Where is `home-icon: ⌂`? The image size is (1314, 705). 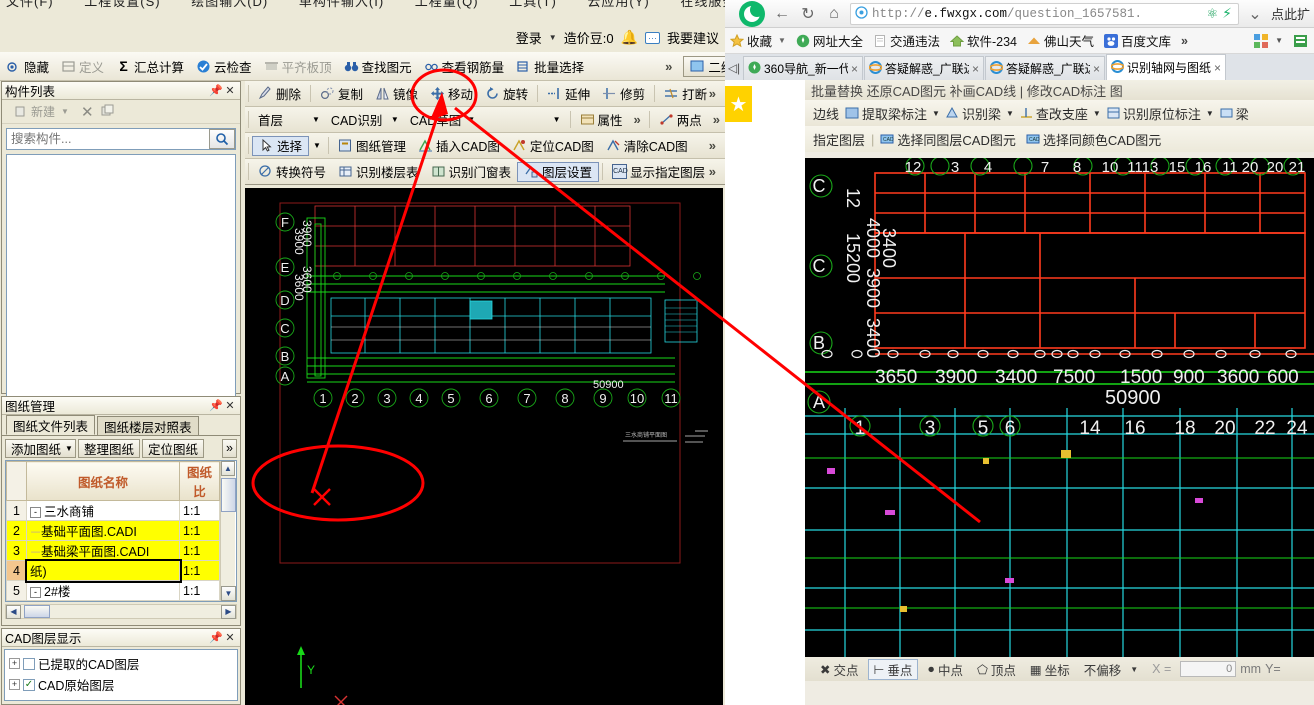
home-icon: ⌂ is located at coordinates (834, 14).